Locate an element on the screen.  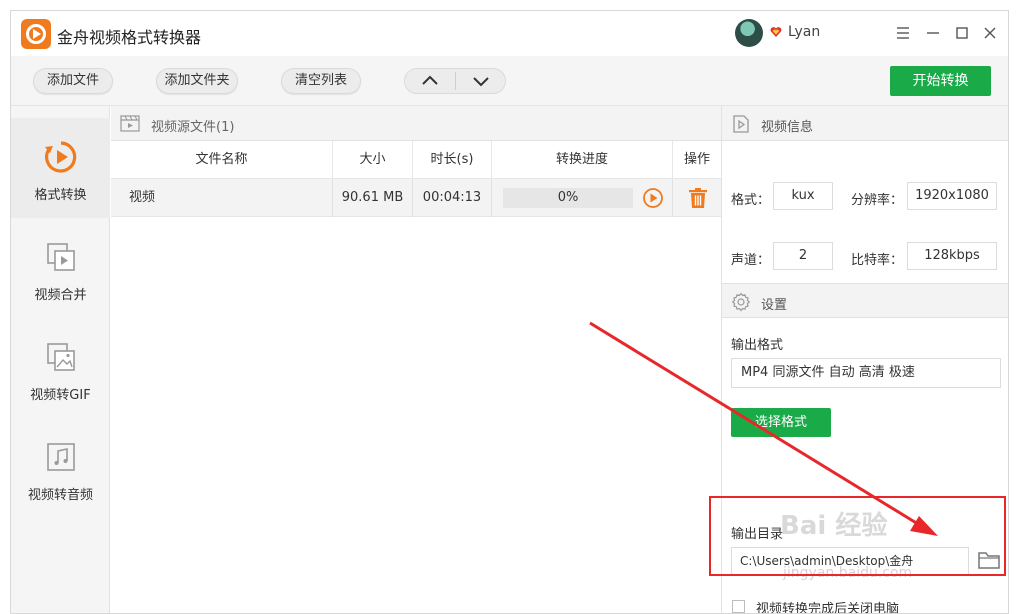
sidebar-item-video-to-gif: 视频转GIF is located at coordinates (60, 368).